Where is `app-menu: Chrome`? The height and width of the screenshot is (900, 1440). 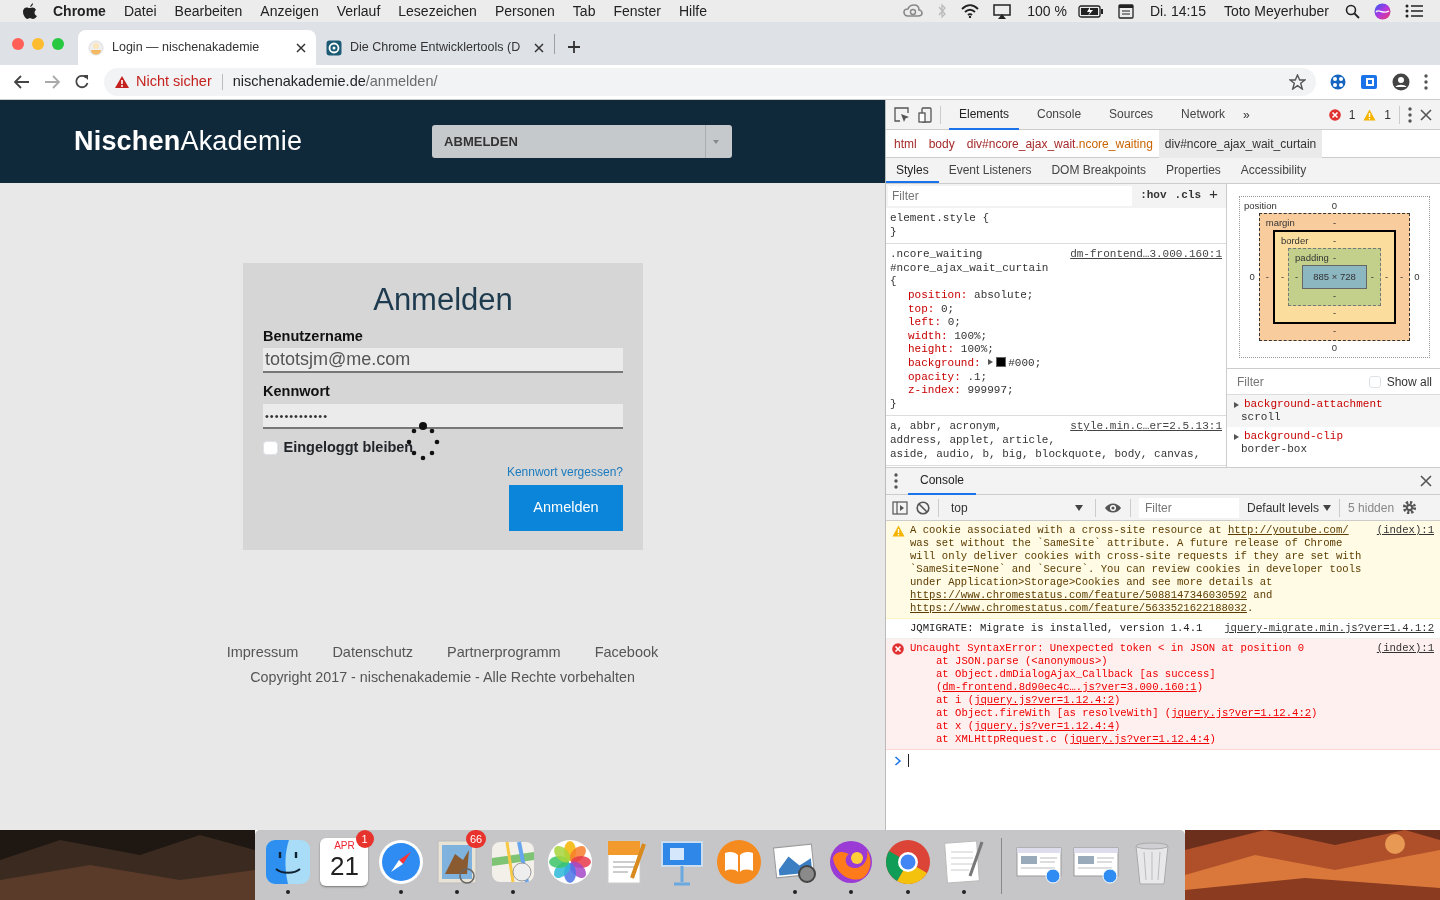
app-menu: Chrome is located at coordinates (79, 11).